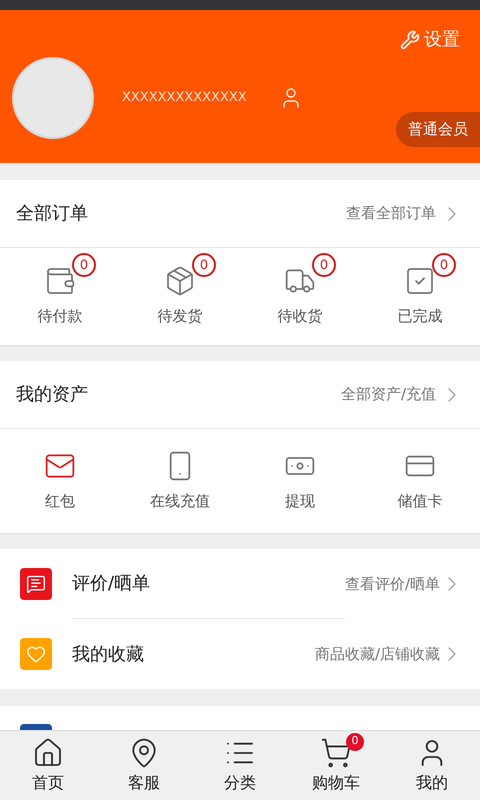 This screenshot has height=800, width=480. I want to click on member-badge: 普通会员, so click(438, 129).